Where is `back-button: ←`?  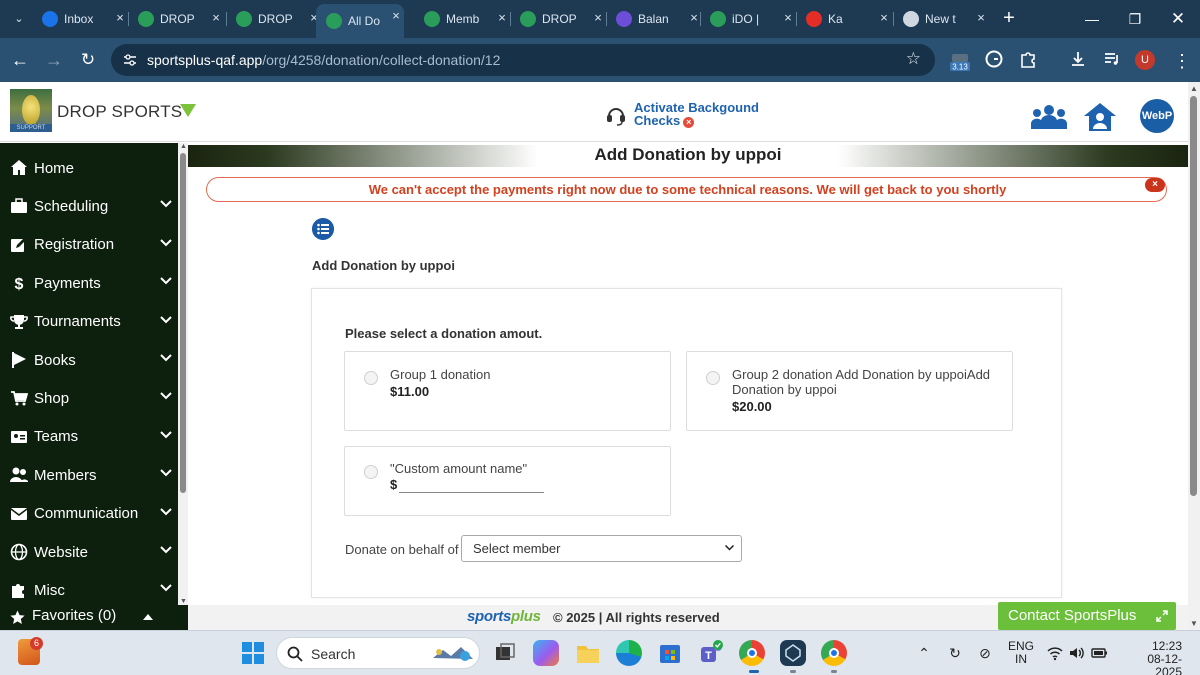
back-button: ← is located at coordinates (20, 60).